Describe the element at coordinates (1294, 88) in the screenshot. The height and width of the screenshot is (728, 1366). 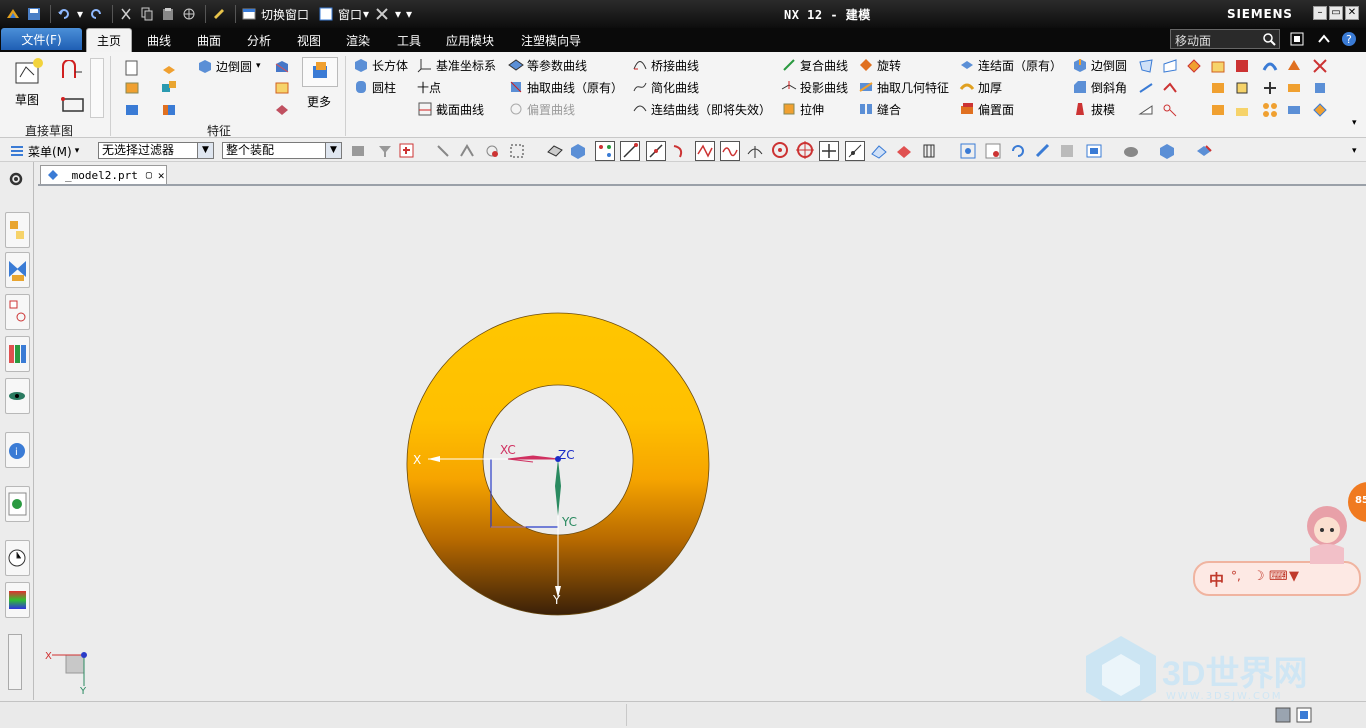
I see `mirror-icon` at that location.